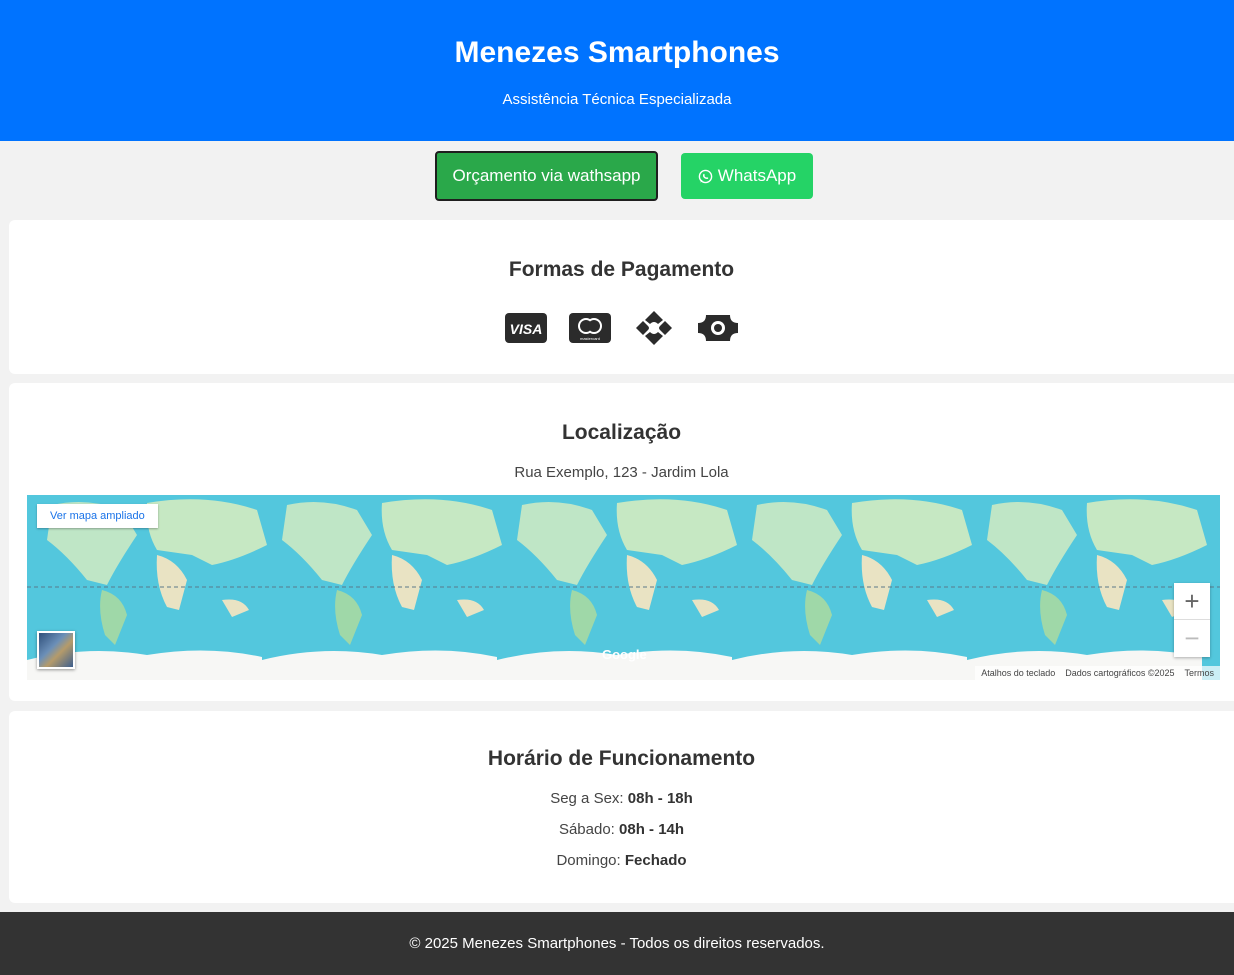 This screenshot has height=975, width=1234. What do you see at coordinates (621, 829) in the screenshot?
I see `hours-row-saturday: Sábado: 08h - 14h` at bounding box center [621, 829].